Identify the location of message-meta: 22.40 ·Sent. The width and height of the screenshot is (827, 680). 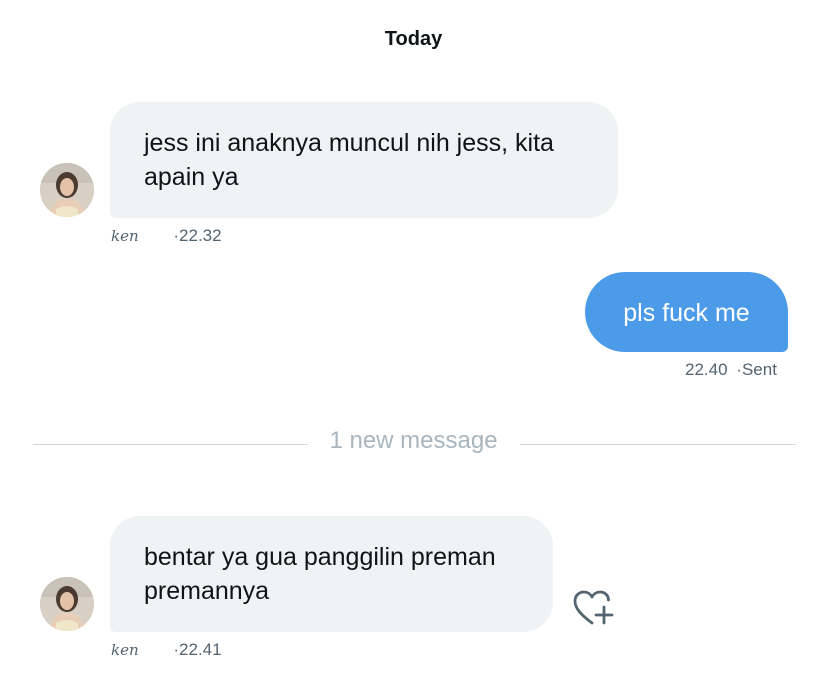
(731, 370).